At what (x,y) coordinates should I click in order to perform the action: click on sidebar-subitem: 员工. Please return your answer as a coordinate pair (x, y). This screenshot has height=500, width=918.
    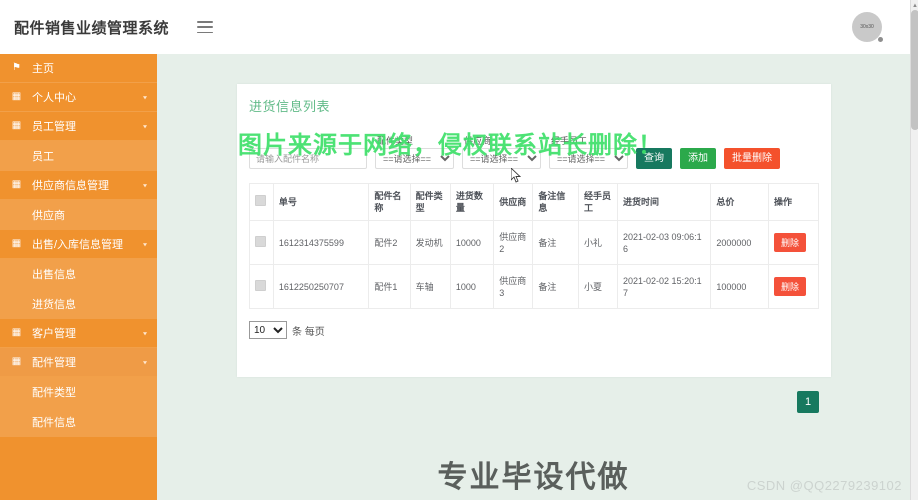
    Looking at the image, I should click on (78, 156).